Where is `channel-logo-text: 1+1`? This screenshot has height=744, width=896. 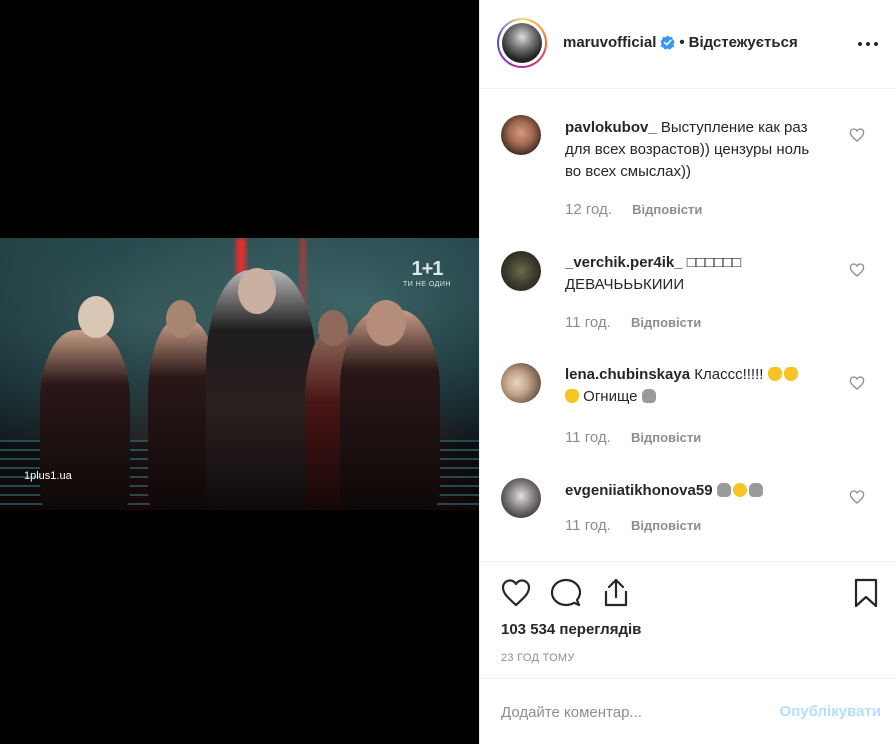
channel-logo-text: 1+1 is located at coordinates (427, 269).